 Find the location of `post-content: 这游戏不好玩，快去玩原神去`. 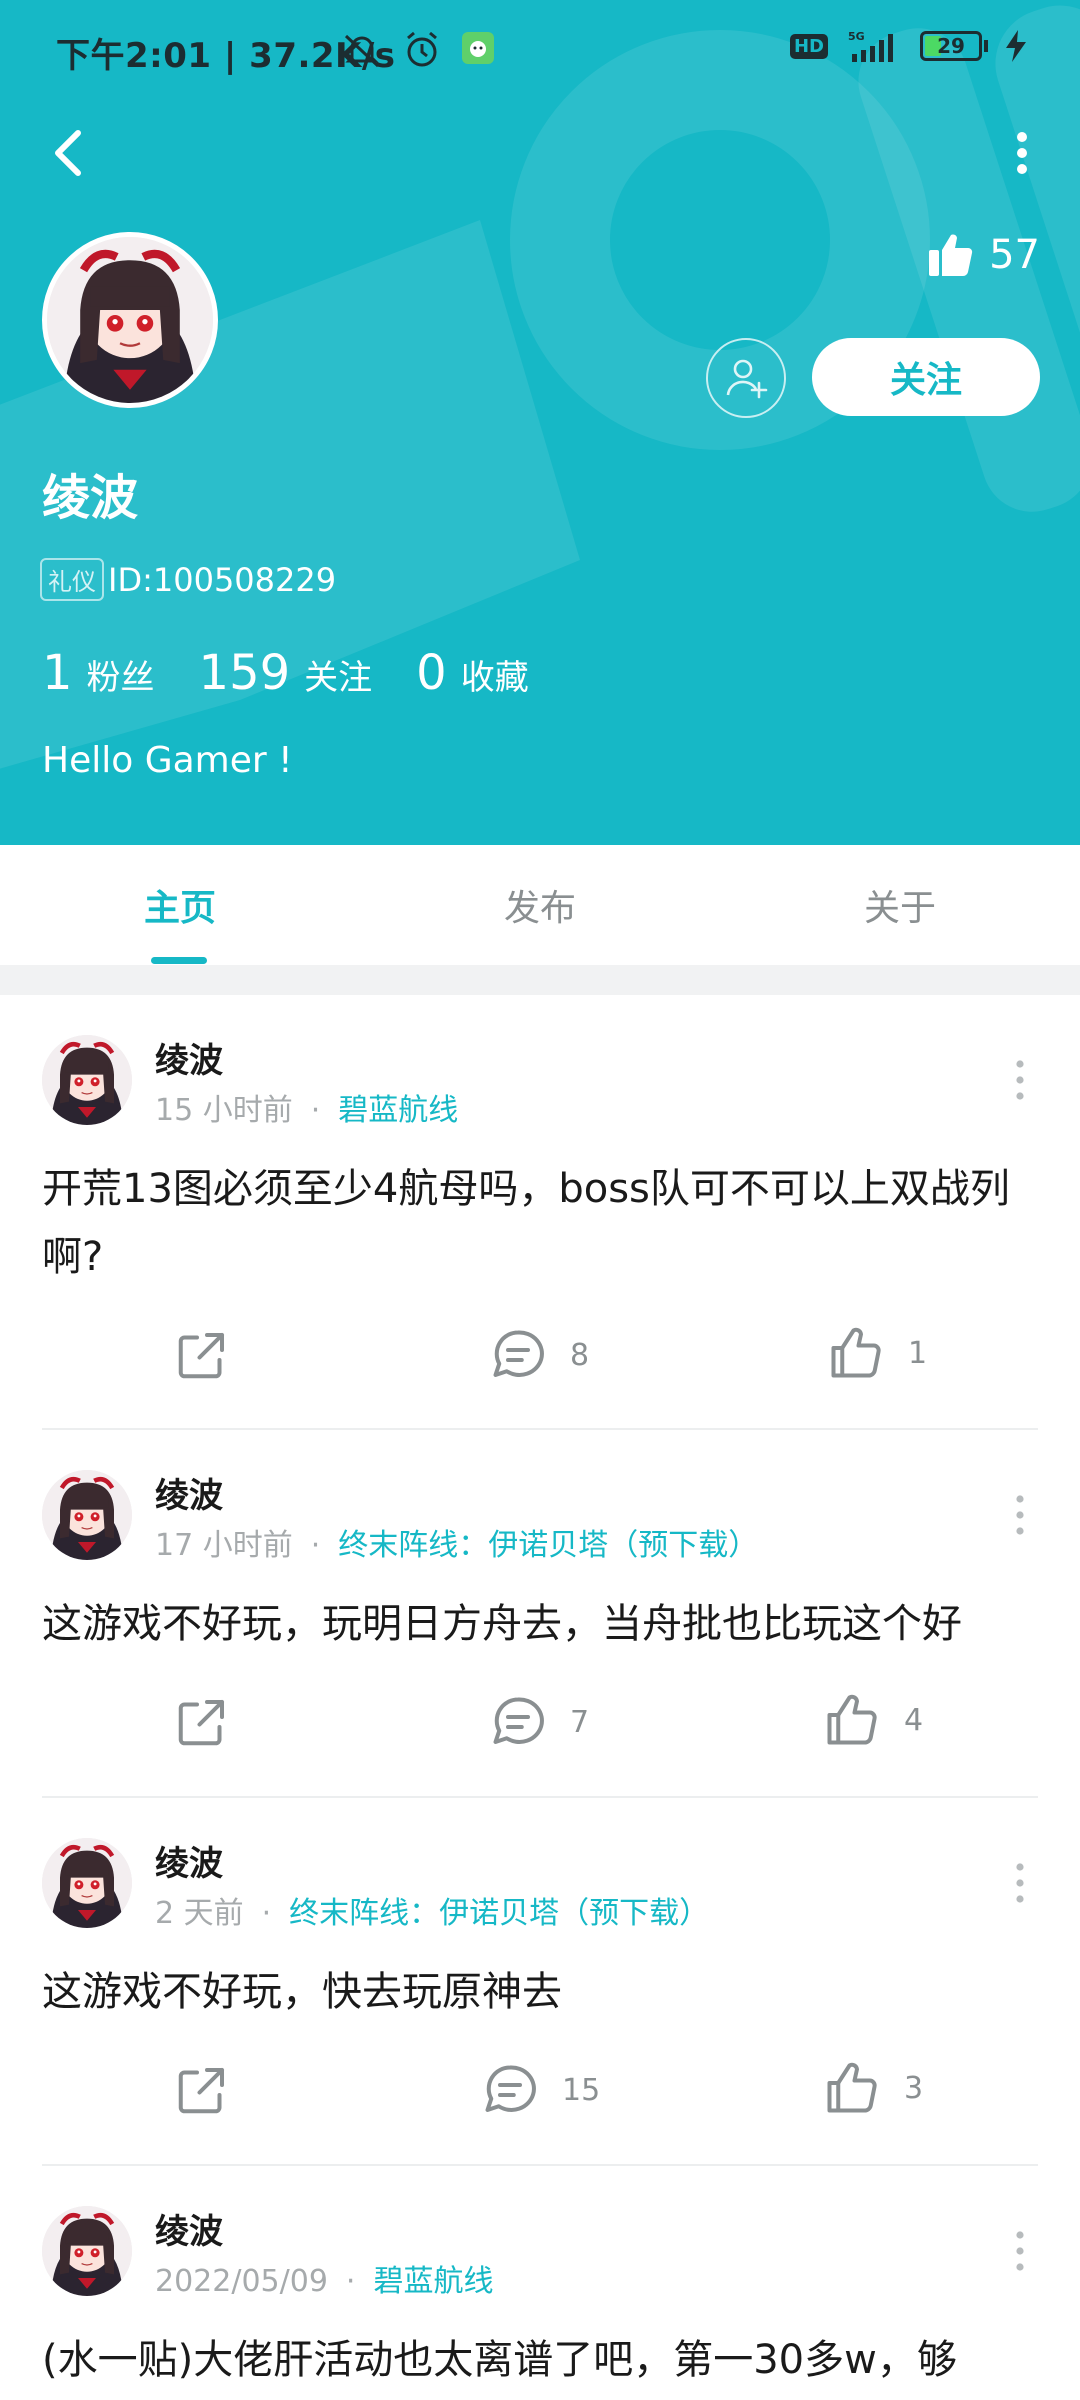

post-content: 这游戏不好玩，快去玩原神去 is located at coordinates (542, 1992).